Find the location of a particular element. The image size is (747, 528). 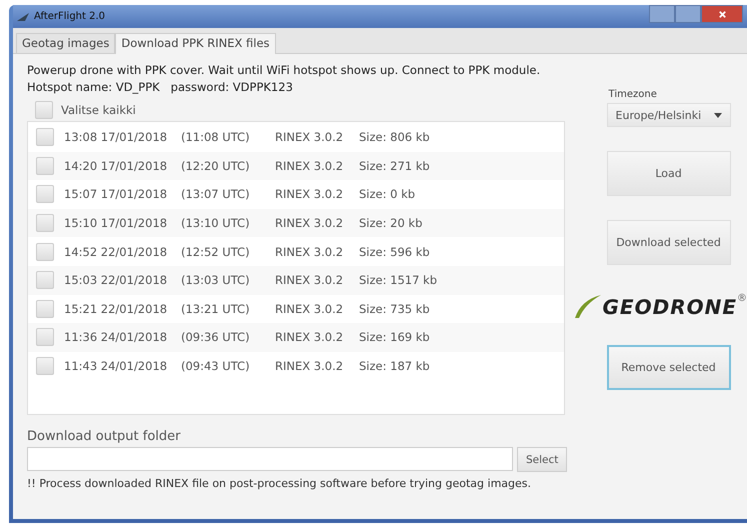

output-folder-field is located at coordinates (270, 459).